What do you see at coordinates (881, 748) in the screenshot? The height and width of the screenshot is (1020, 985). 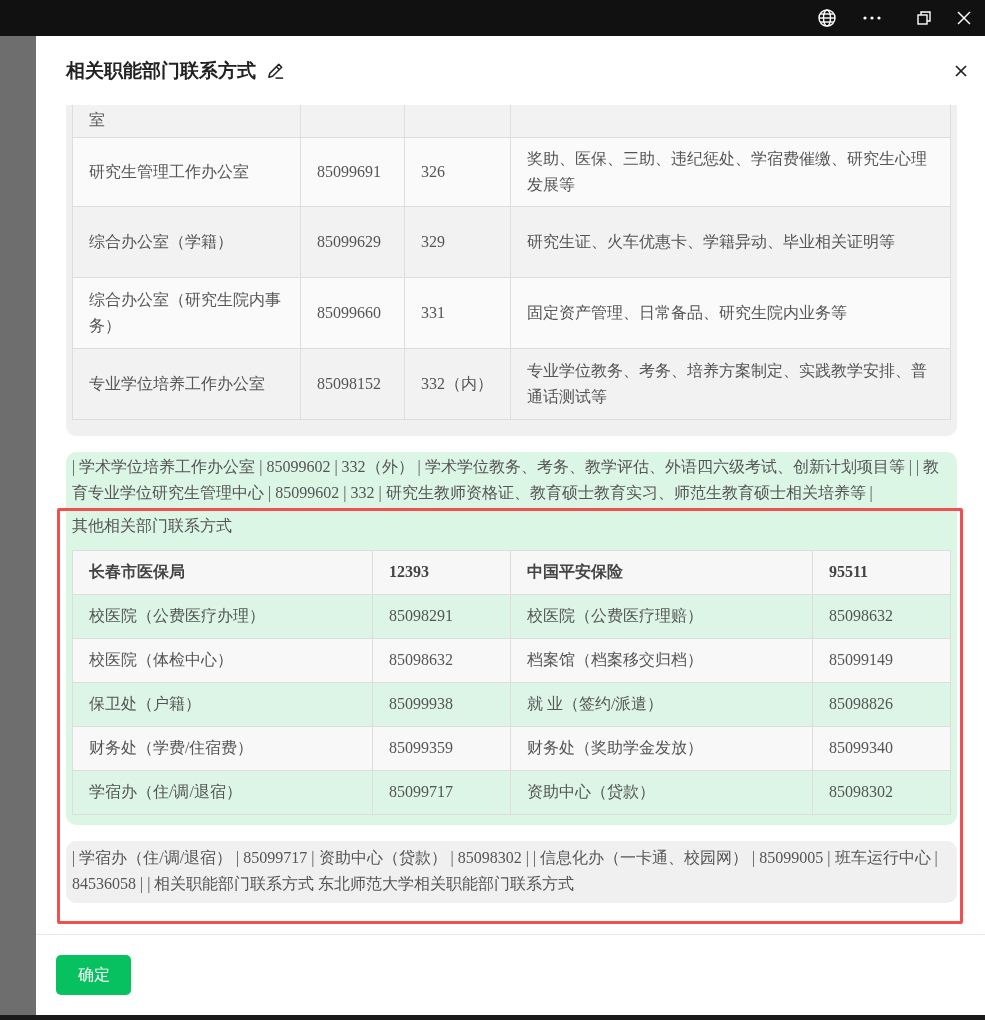 I see `table-cell: 85099340` at bounding box center [881, 748].